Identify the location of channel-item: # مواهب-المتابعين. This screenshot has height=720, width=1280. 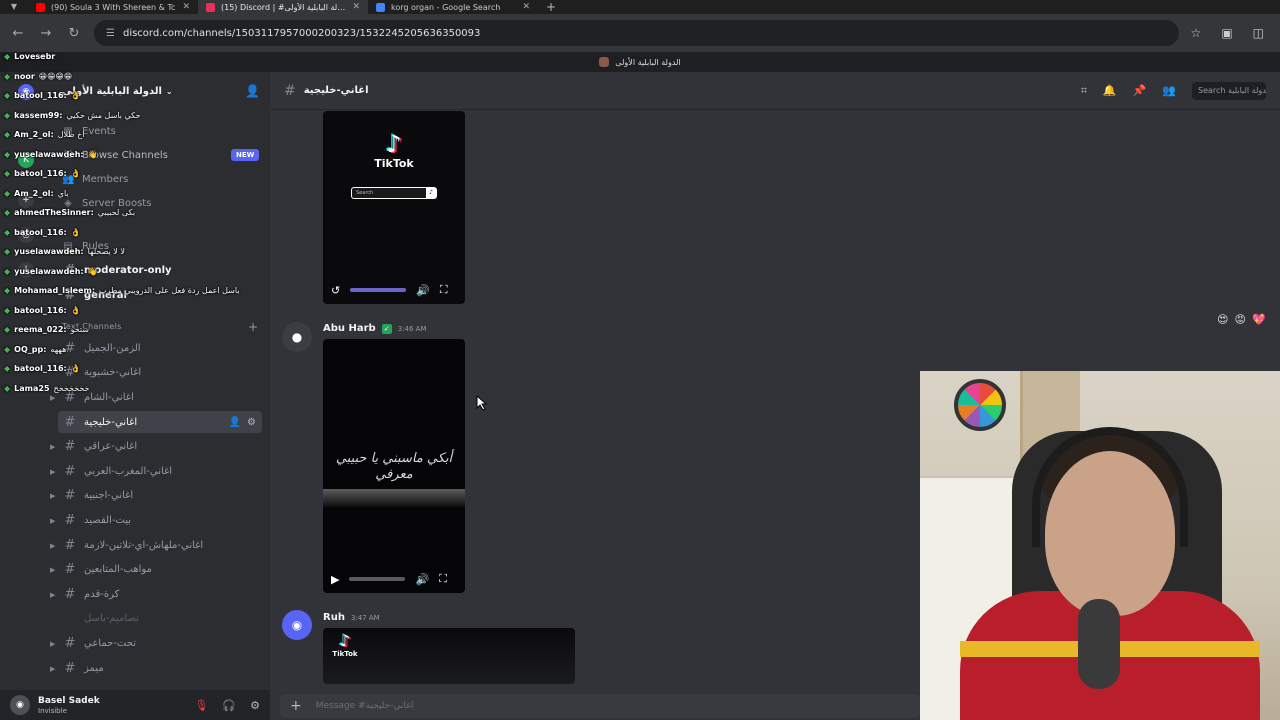
(160, 569).